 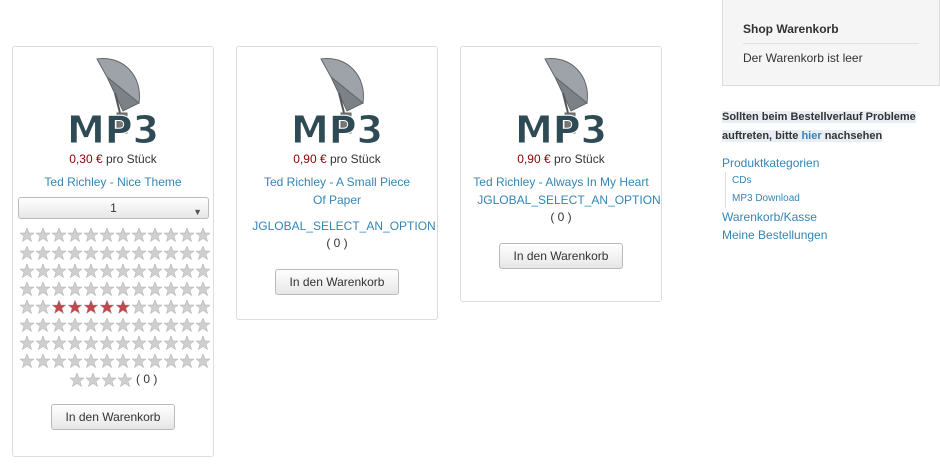 I want to click on notice-help-link: hier, so click(x=811, y=136).